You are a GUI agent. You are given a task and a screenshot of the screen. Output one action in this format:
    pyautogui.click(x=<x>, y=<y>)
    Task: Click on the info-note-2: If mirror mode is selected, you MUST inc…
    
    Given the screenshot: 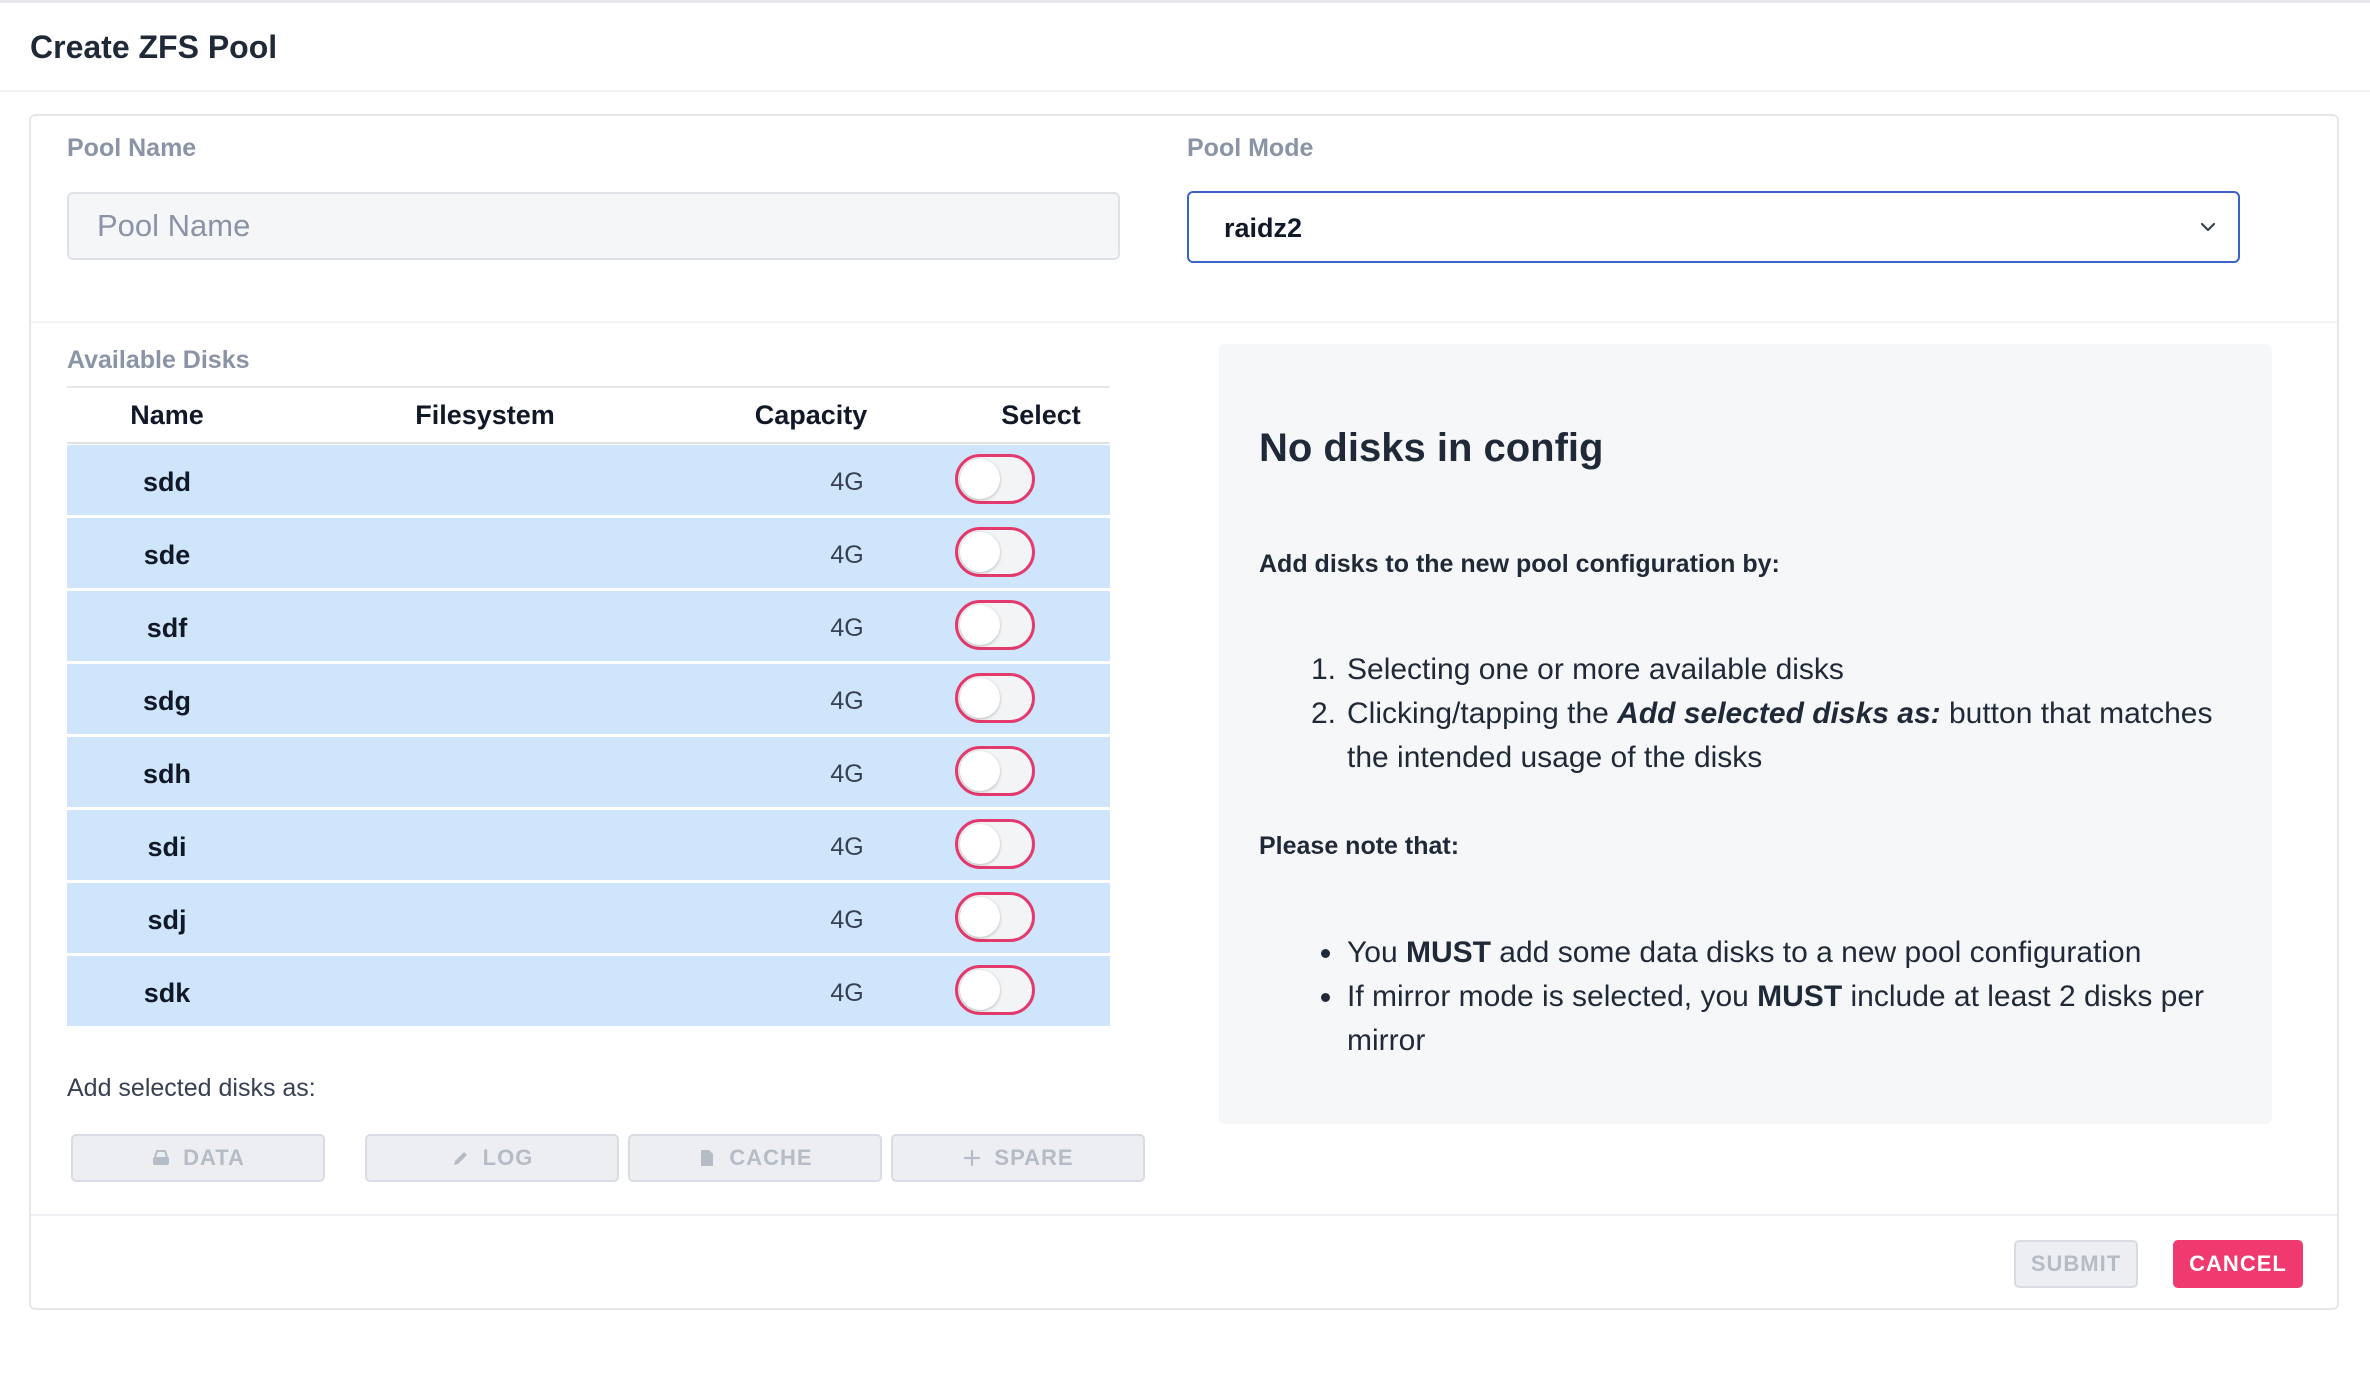 What is the action you would take?
    pyautogui.click(x=1774, y=1019)
    